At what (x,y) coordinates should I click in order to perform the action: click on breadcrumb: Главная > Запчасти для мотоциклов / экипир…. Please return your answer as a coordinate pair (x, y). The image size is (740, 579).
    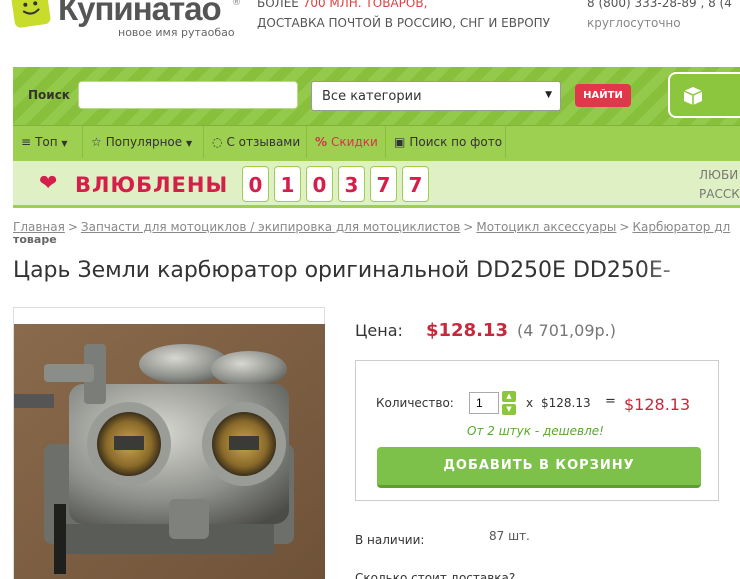
    Looking at the image, I should click on (371, 227).